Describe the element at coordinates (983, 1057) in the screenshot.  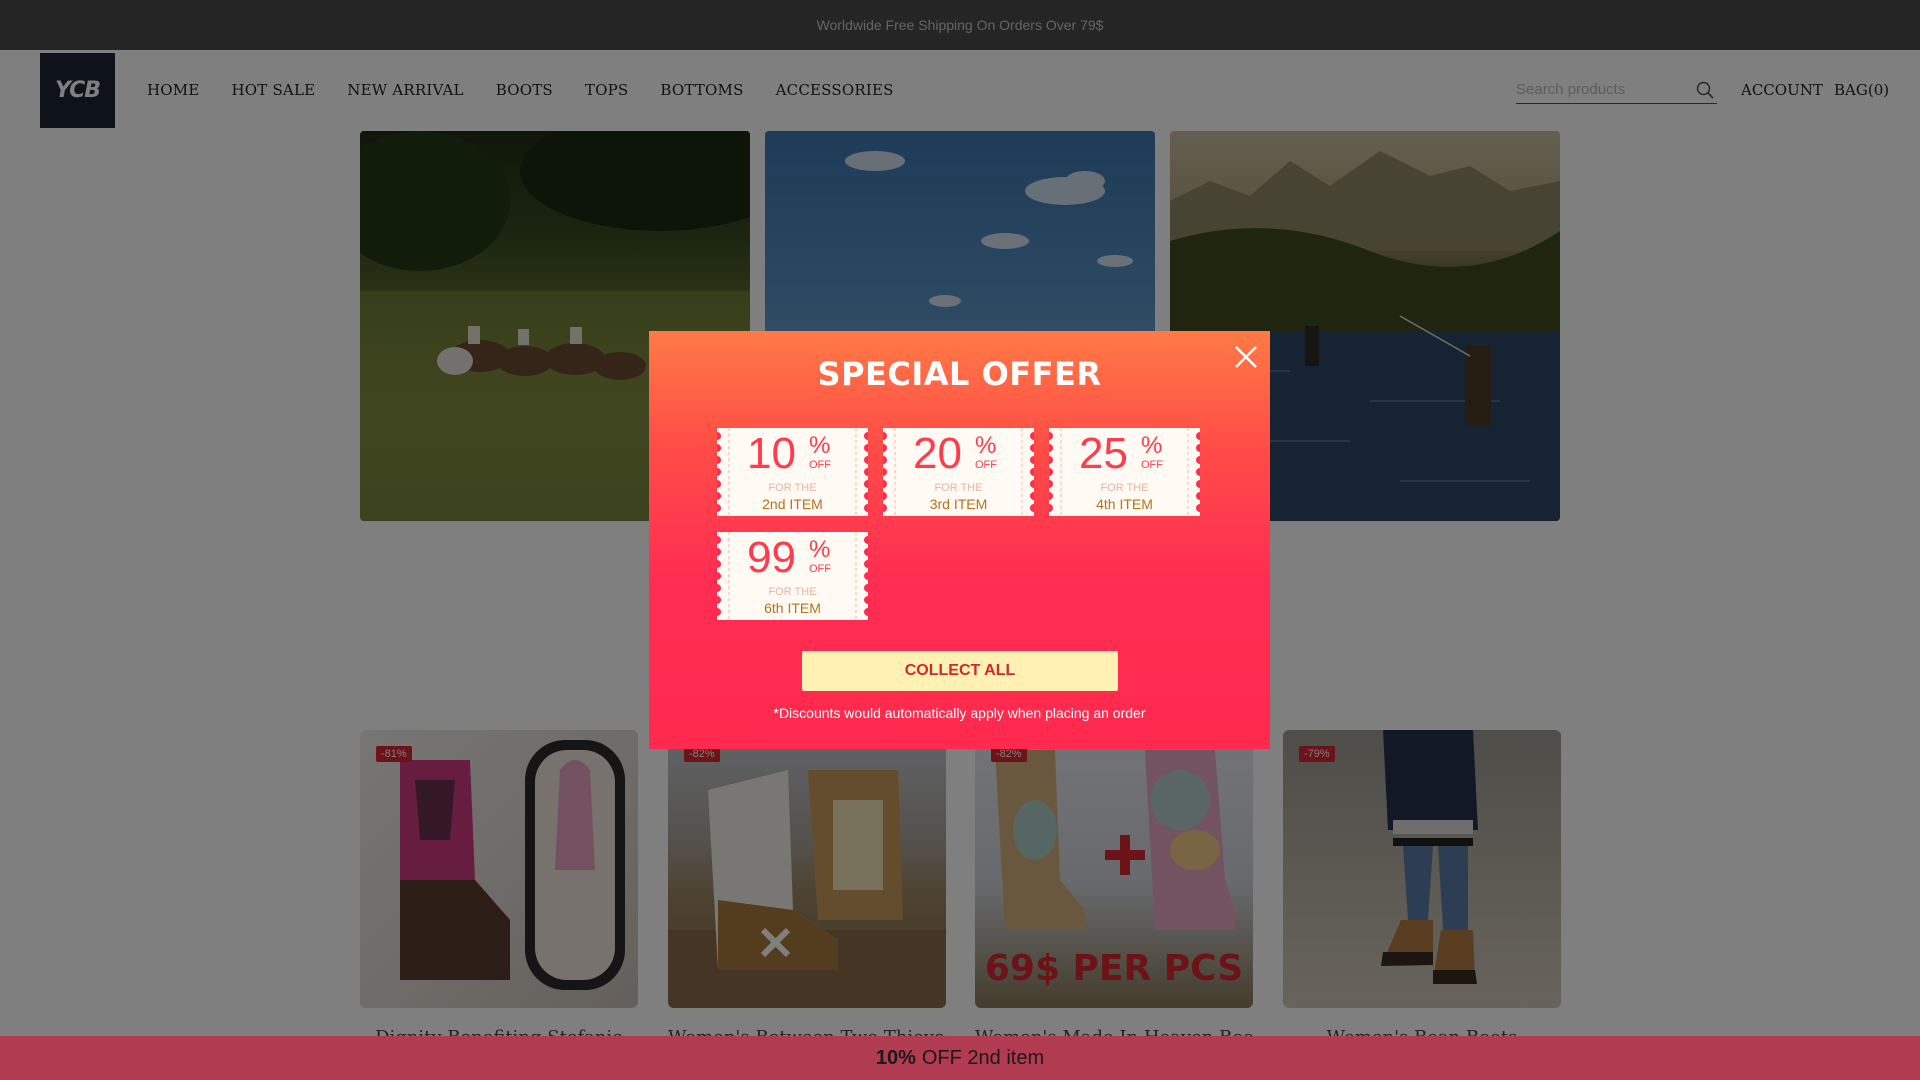
I see `offer-text: OFF 2nd item` at that location.